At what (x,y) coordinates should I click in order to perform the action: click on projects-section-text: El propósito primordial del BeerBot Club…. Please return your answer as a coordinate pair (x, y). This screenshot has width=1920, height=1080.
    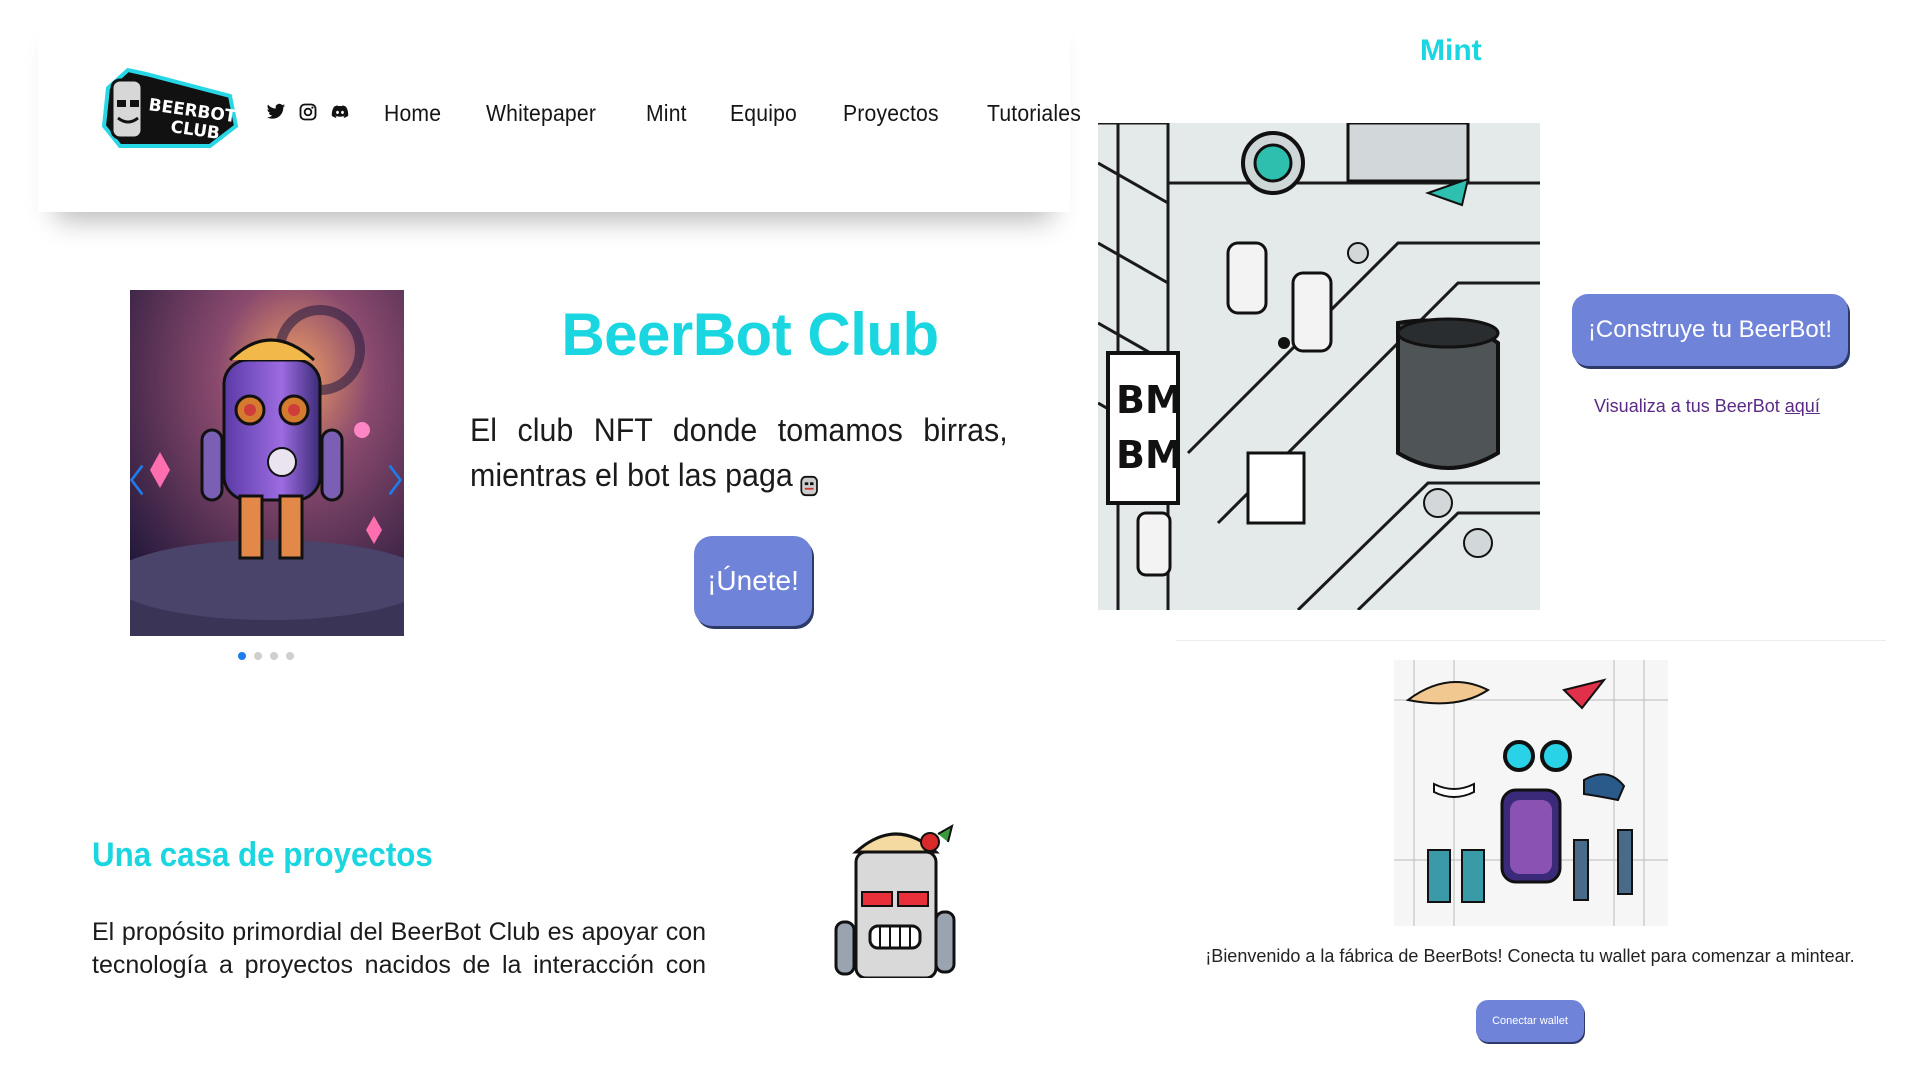
    Looking at the image, I should click on (399, 948).